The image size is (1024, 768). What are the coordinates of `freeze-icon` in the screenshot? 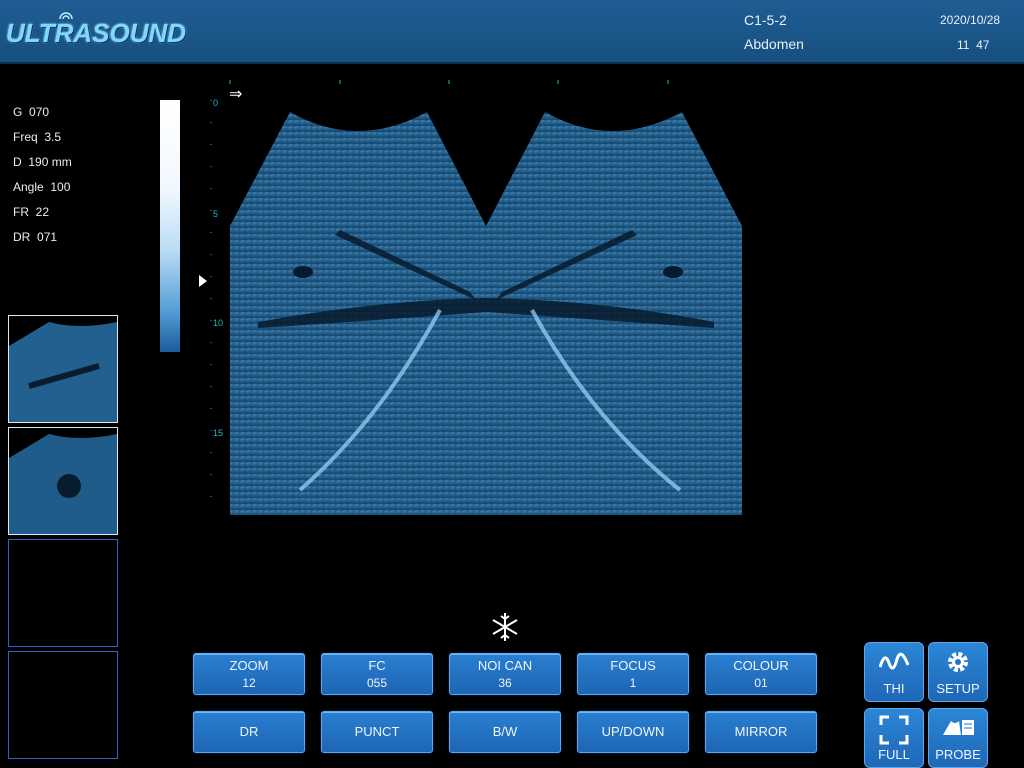 It's located at (505, 627).